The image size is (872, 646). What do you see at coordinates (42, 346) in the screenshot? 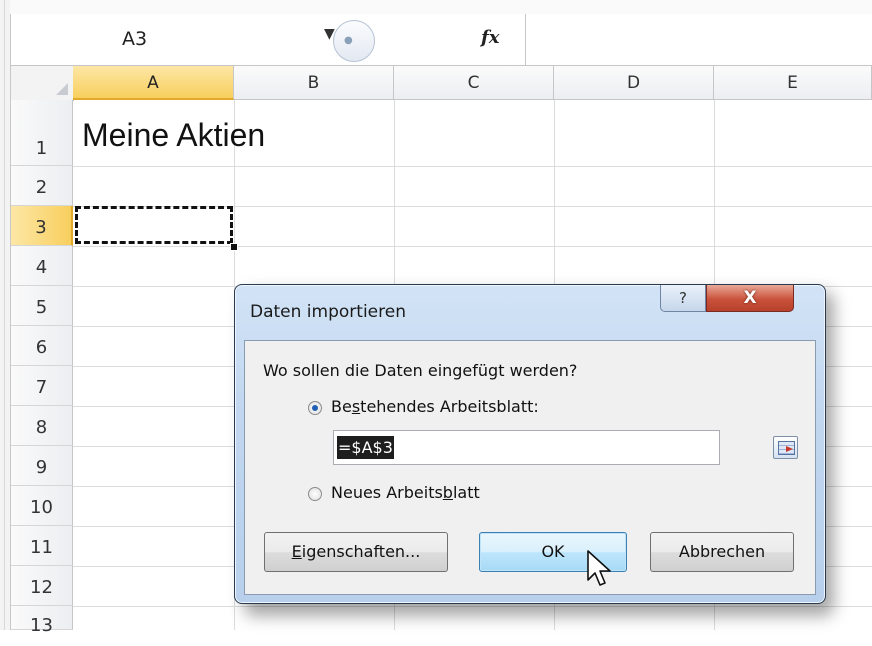
I see `row-header-6: 6` at bounding box center [42, 346].